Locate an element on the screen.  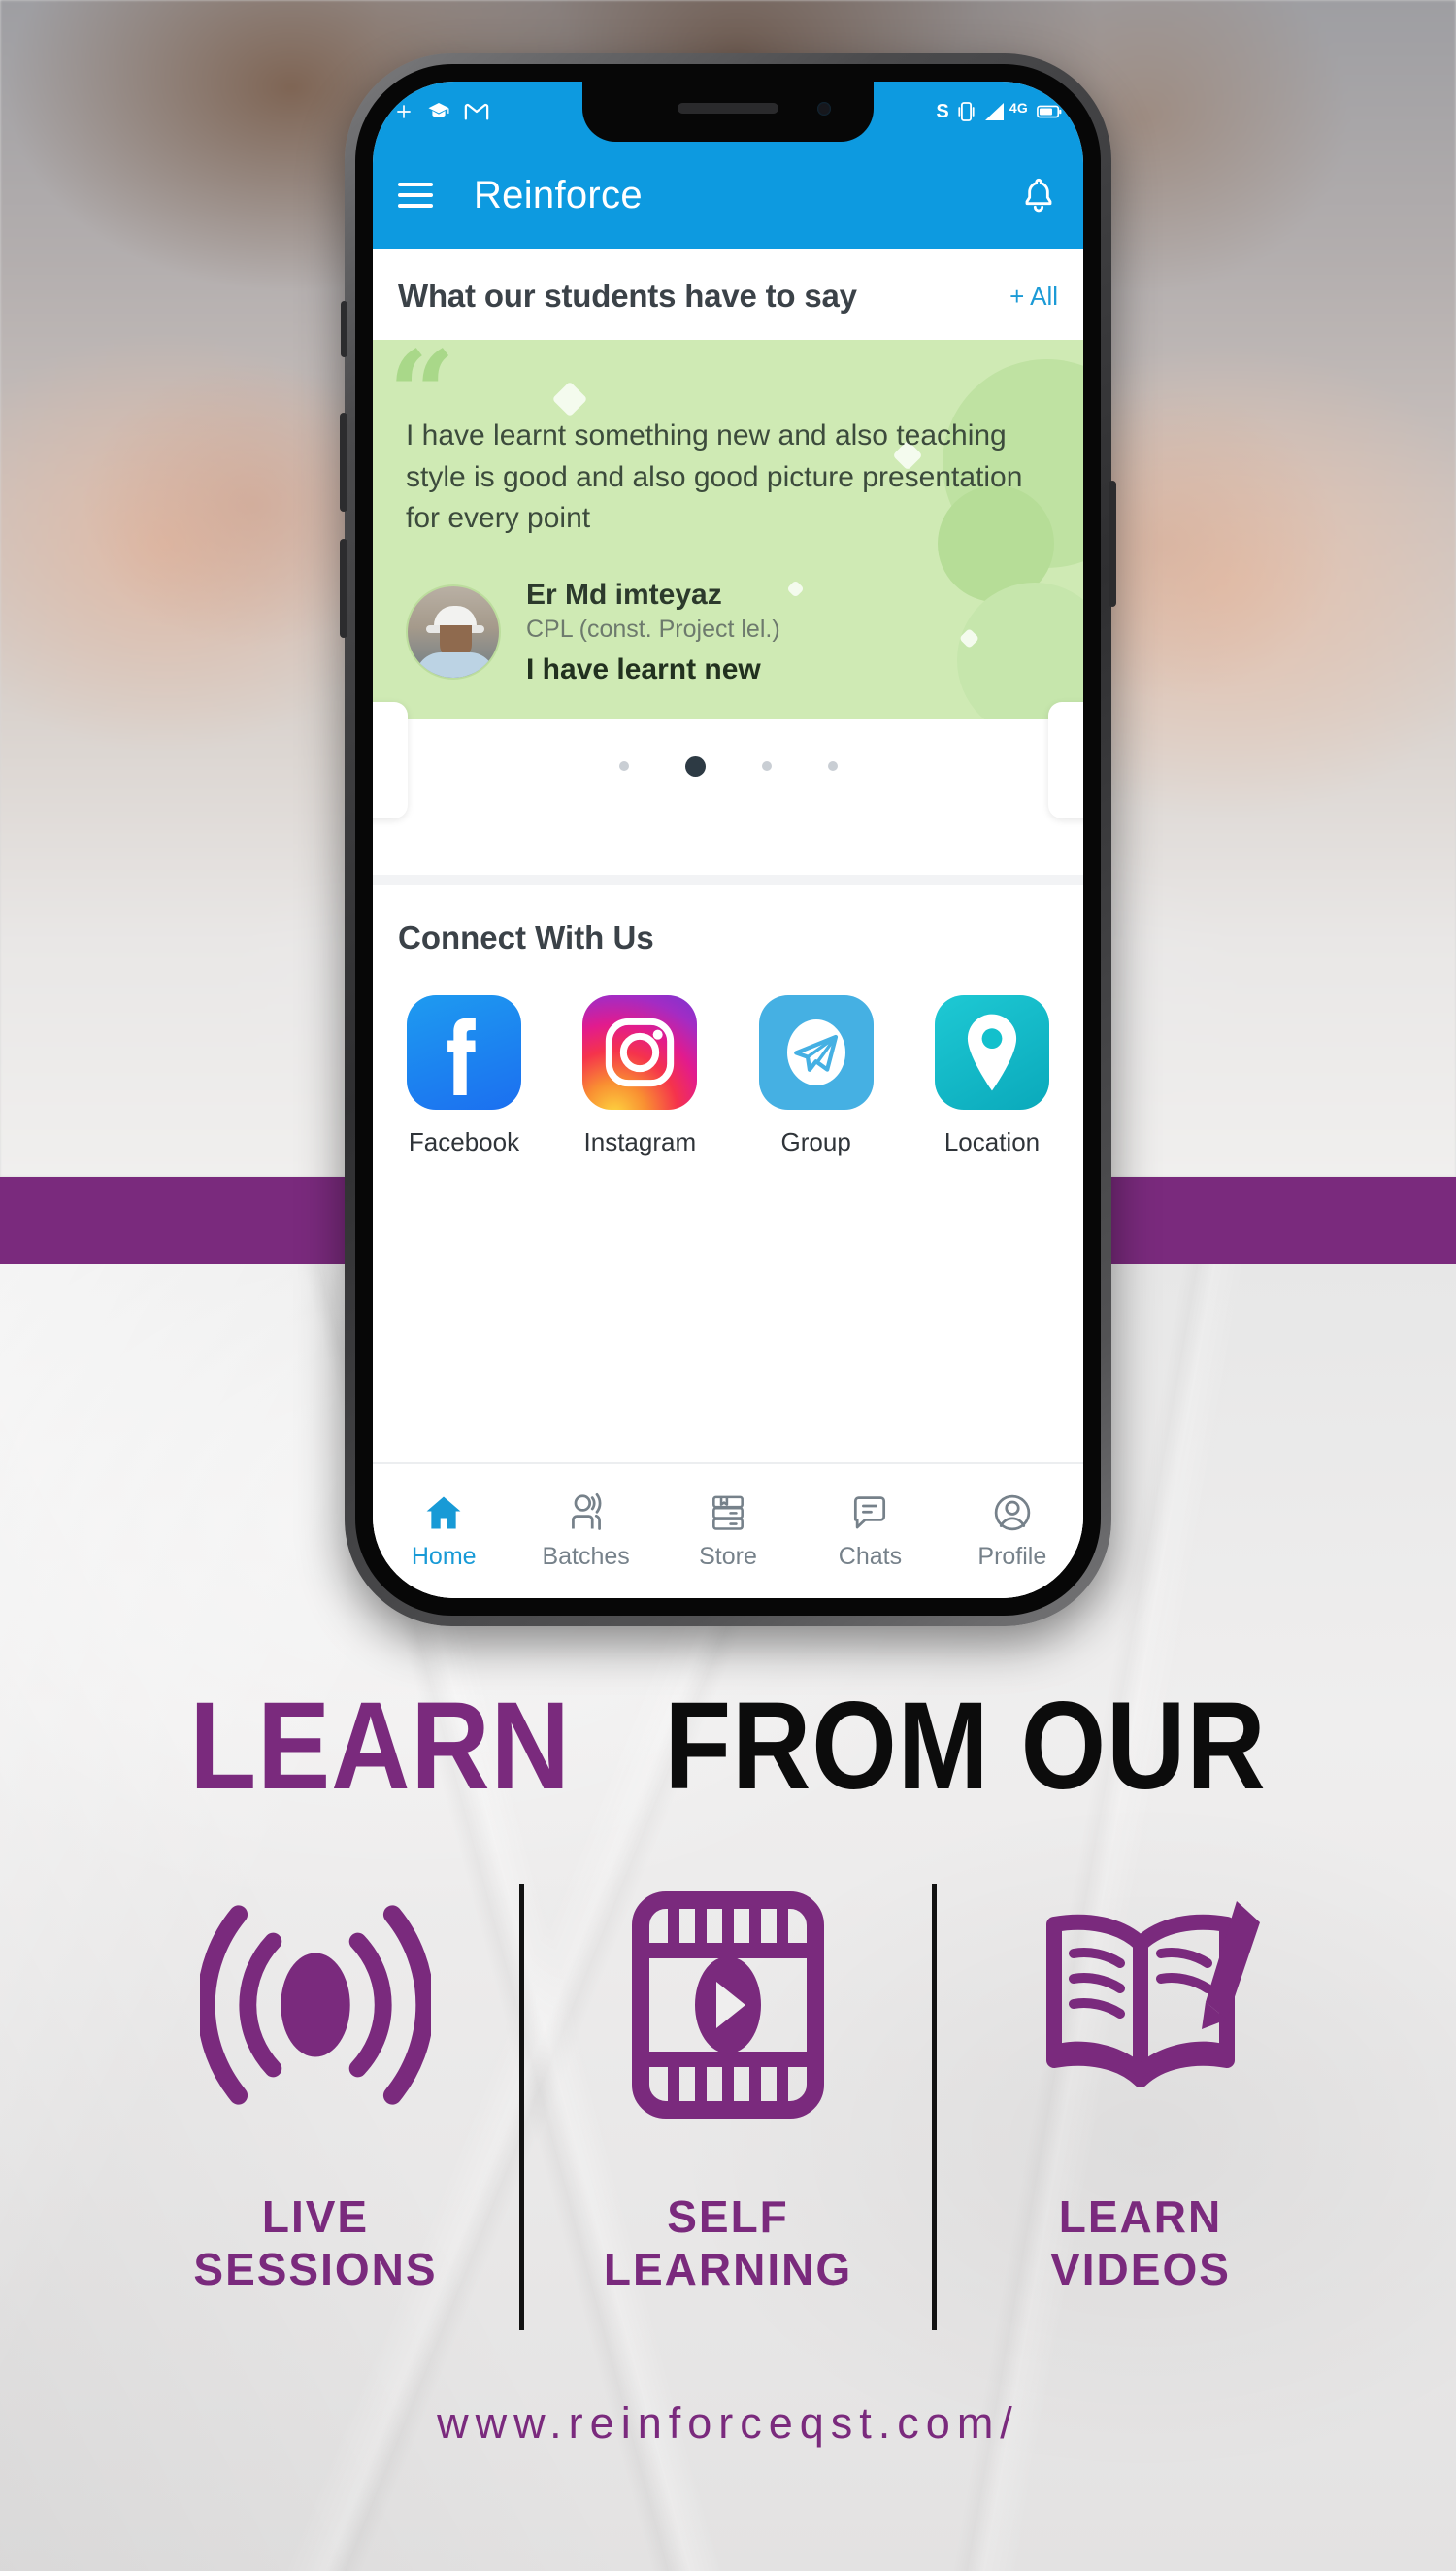
nav-item-home: Home is located at coordinates (443, 1531).